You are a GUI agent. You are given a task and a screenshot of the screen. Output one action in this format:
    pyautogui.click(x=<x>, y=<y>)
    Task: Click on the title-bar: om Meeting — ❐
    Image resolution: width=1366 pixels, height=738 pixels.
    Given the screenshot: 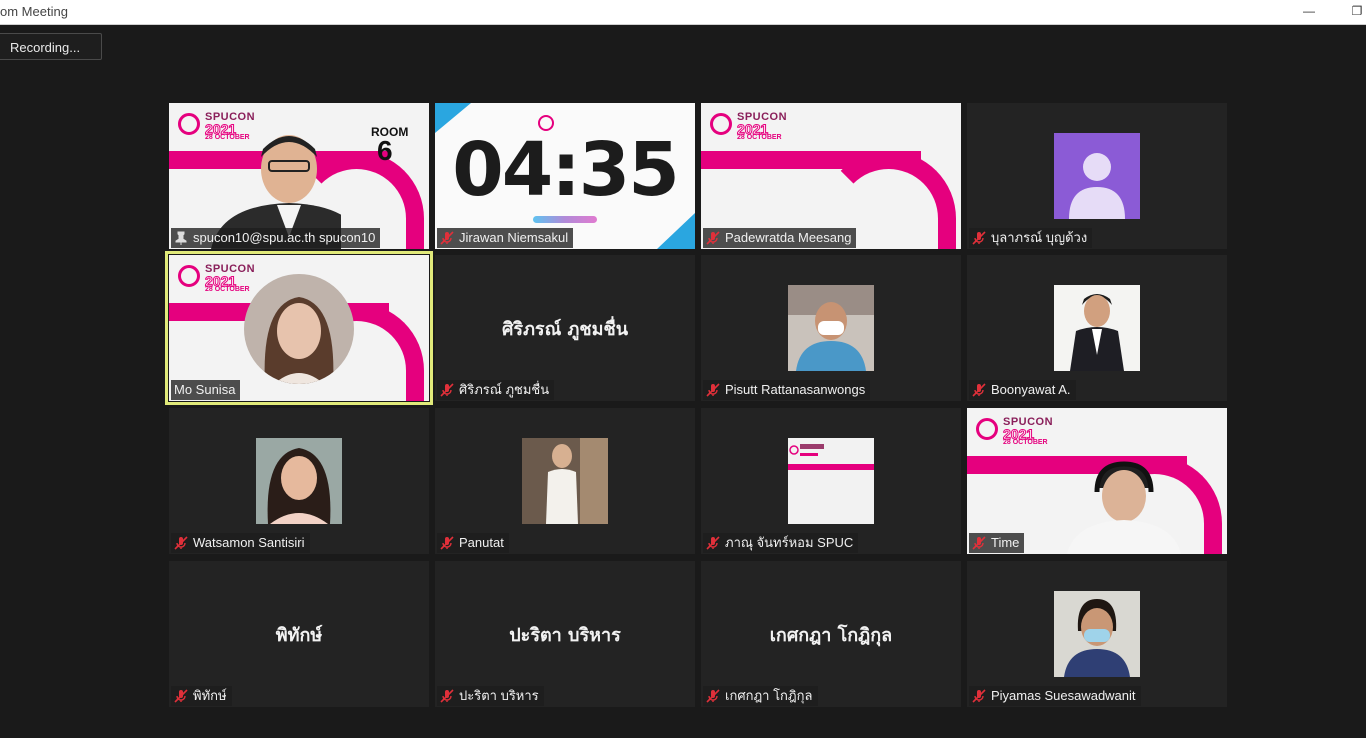 What is the action you would take?
    pyautogui.click(x=683, y=12)
    